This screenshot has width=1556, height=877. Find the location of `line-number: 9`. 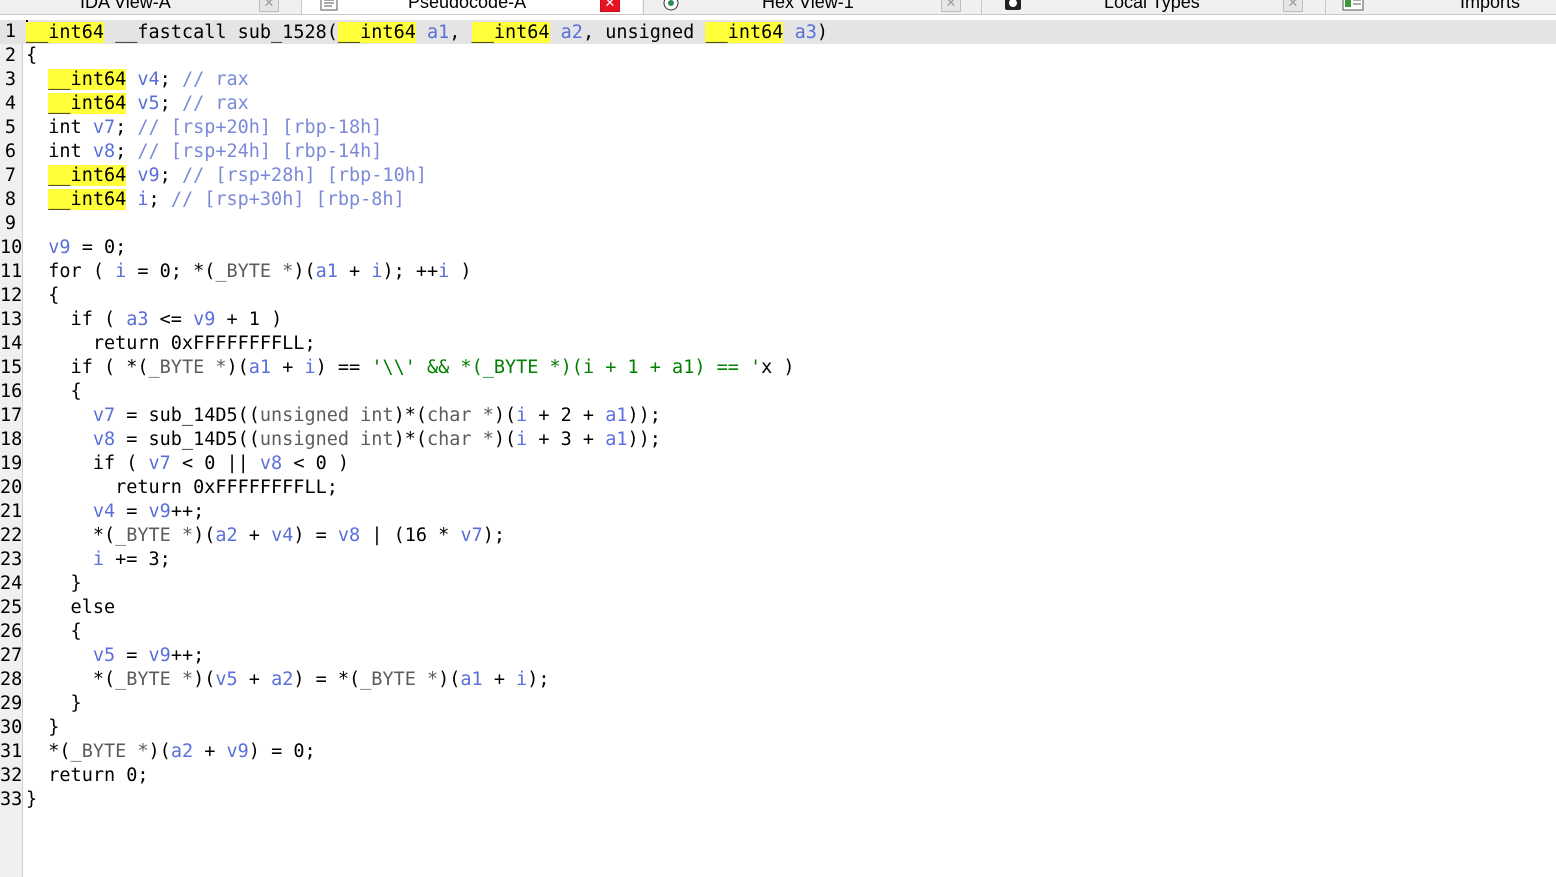

line-number: 9 is located at coordinates (10, 223).